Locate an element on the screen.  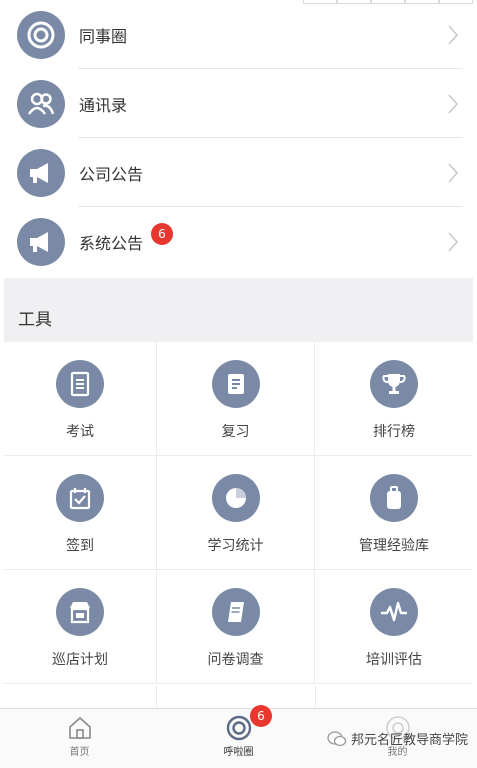
home-icon is located at coordinates (79, 727).